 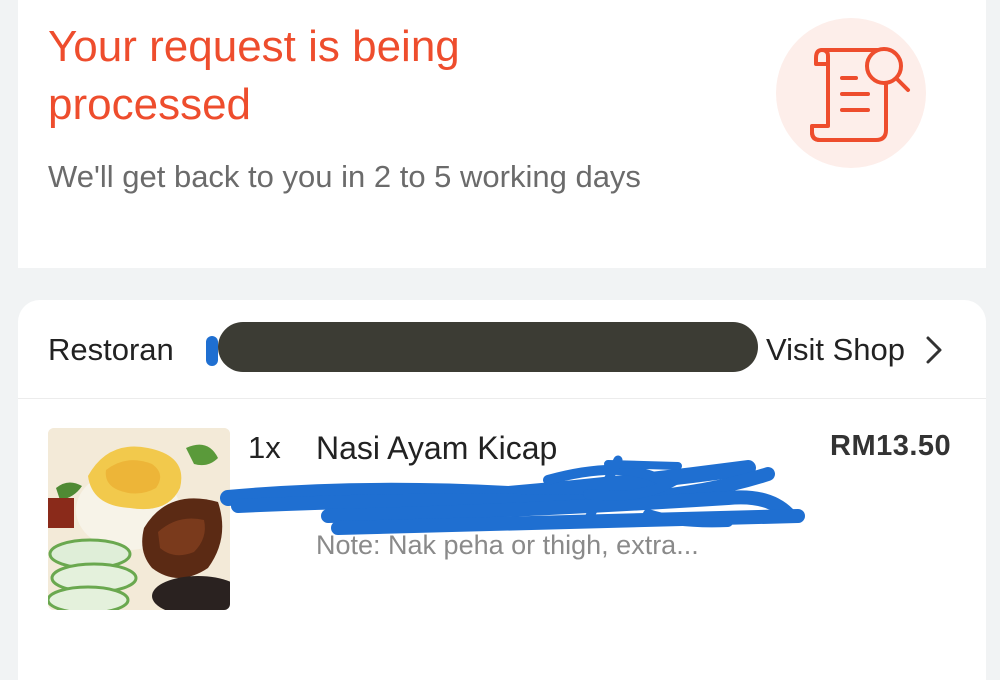 I want to click on status-title: Your request is being processed, so click(x=254, y=75).